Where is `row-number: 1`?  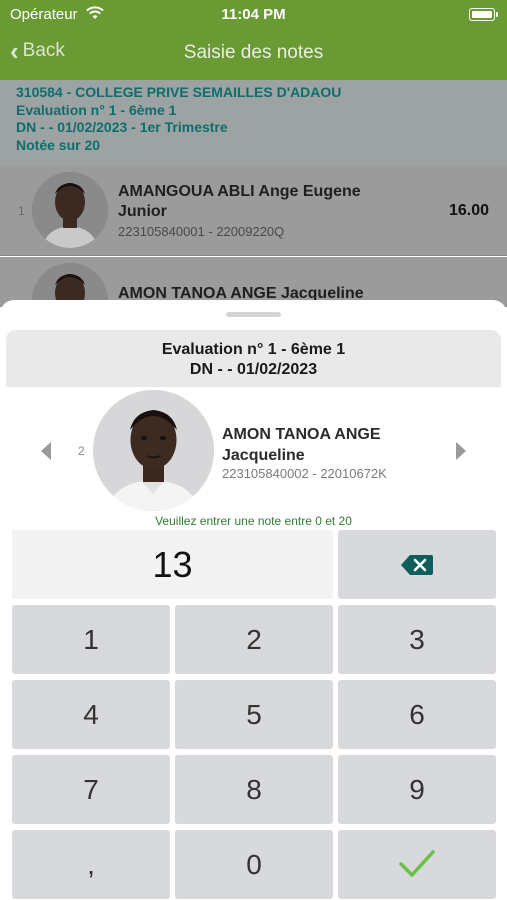
row-number: 1 is located at coordinates (21, 211).